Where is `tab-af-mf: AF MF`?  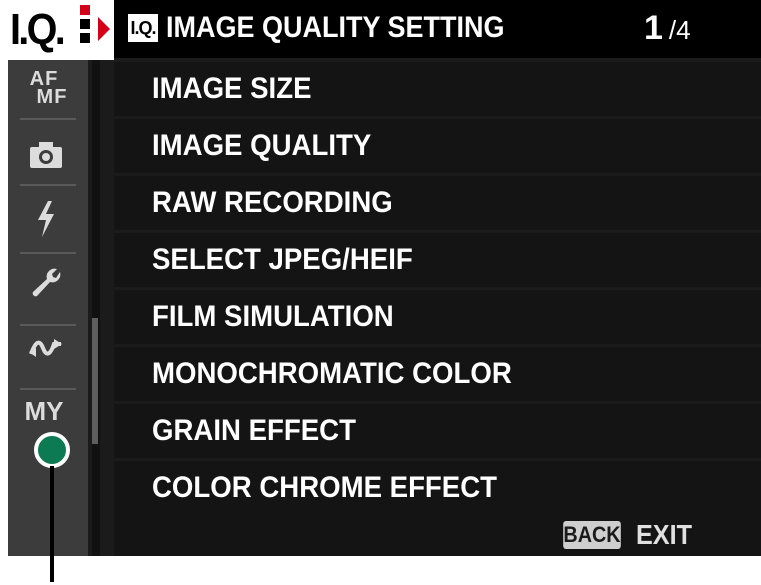
tab-af-mf: AF MF is located at coordinates (48, 88).